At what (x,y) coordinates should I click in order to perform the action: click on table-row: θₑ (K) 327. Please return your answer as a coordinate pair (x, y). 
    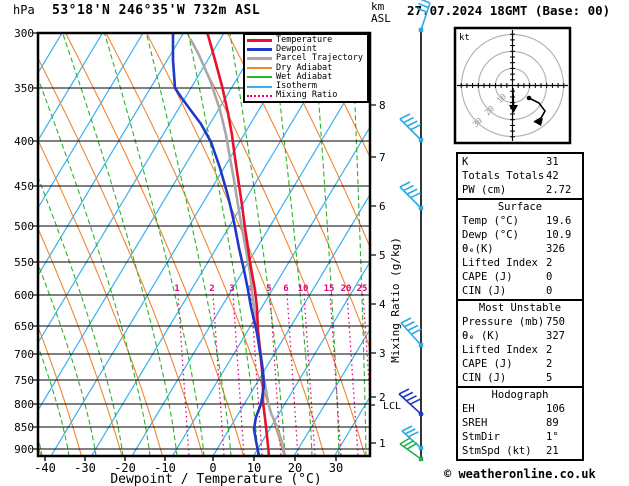
    Looking at the image, I should click on (520, 336).